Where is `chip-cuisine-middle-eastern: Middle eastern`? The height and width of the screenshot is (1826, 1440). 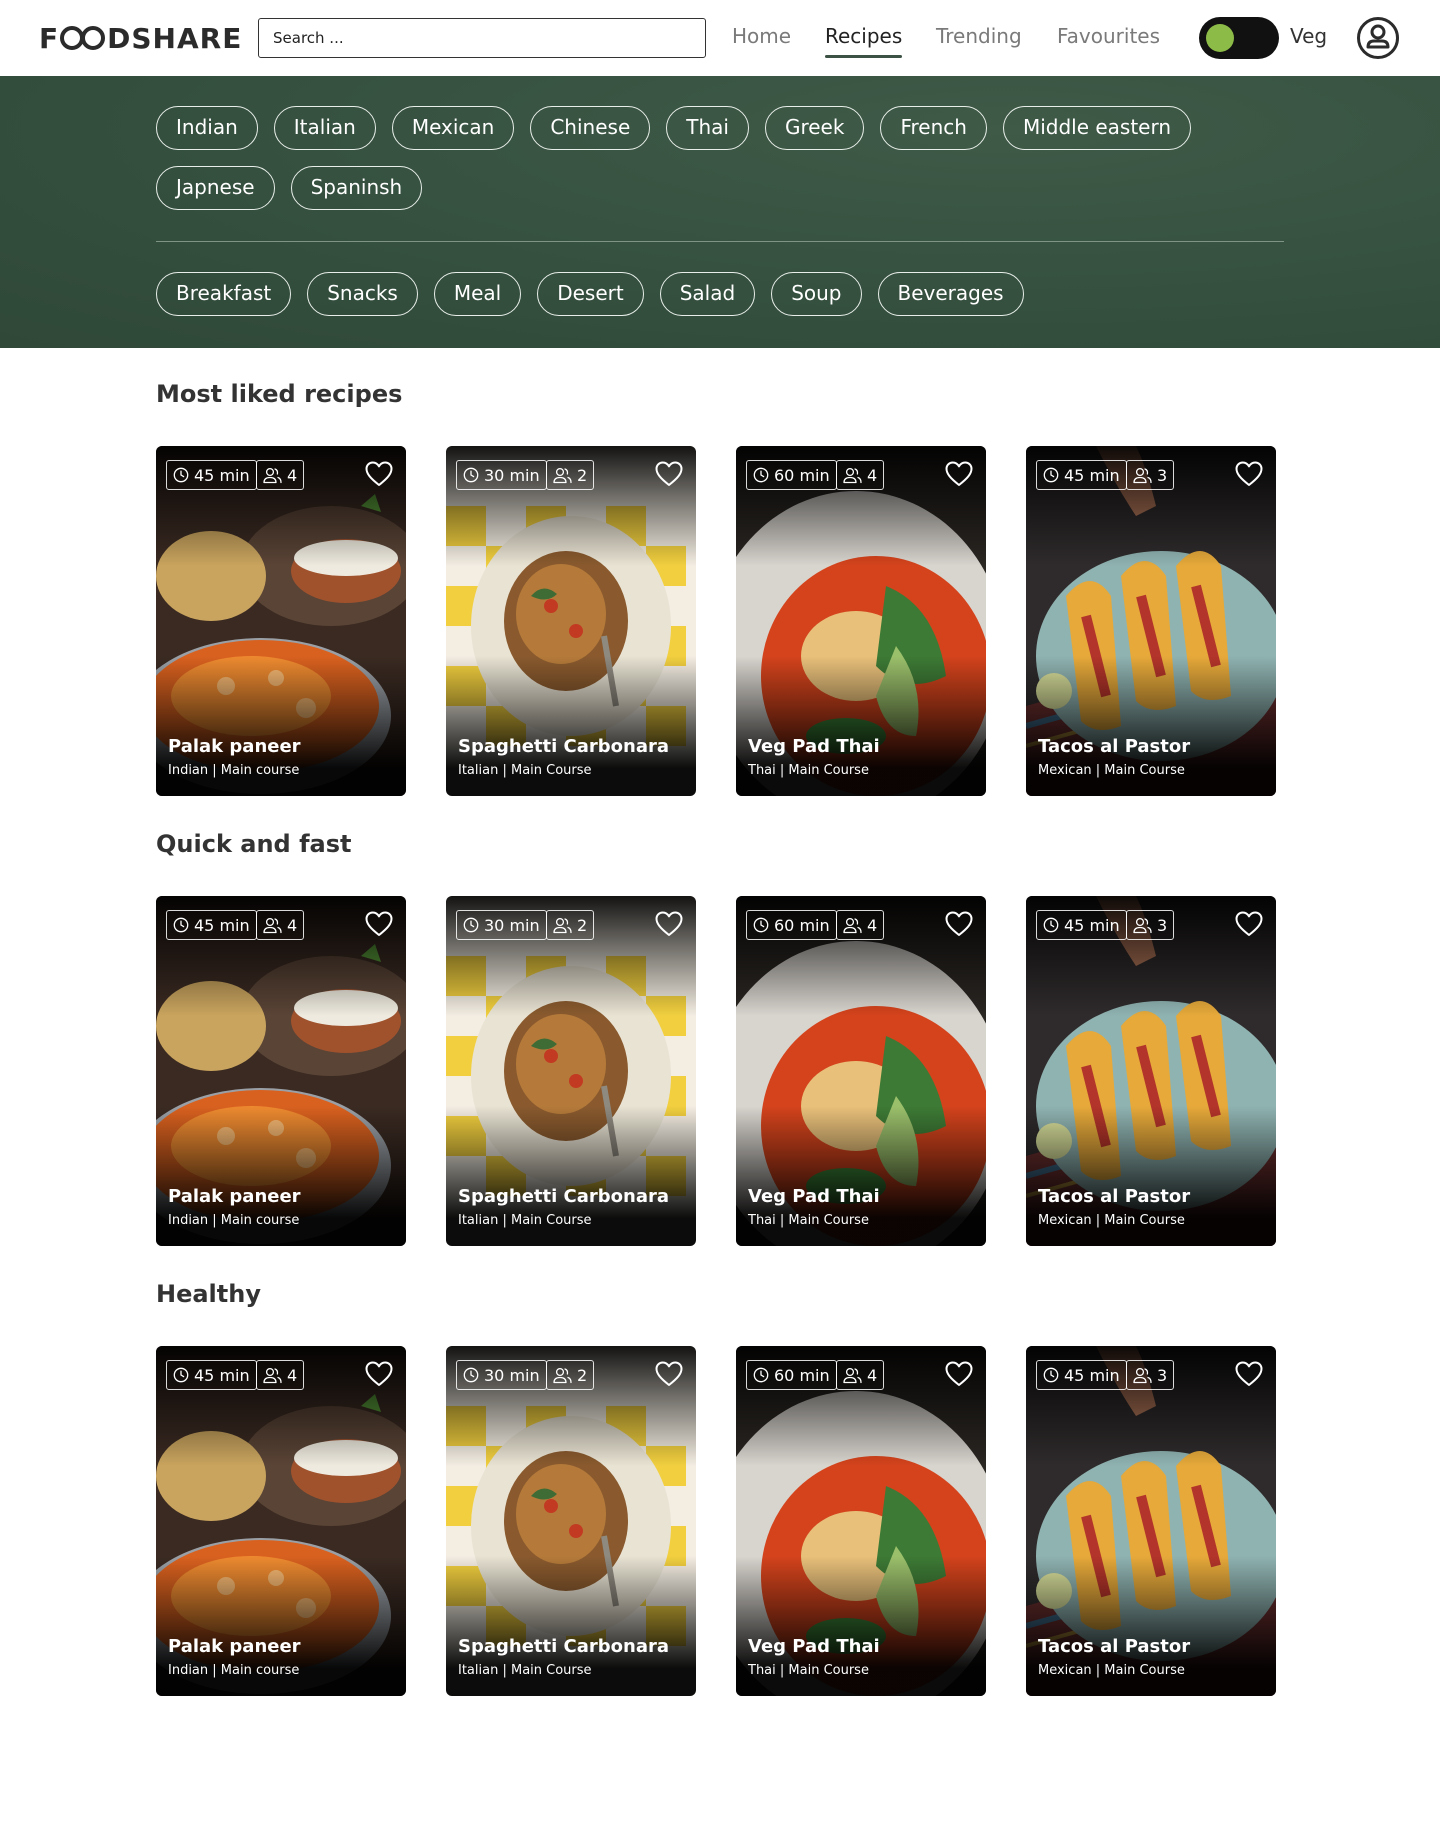
chip-cuisine-middle-eastern: Middle eastern is located at coordinates (1097, 128).